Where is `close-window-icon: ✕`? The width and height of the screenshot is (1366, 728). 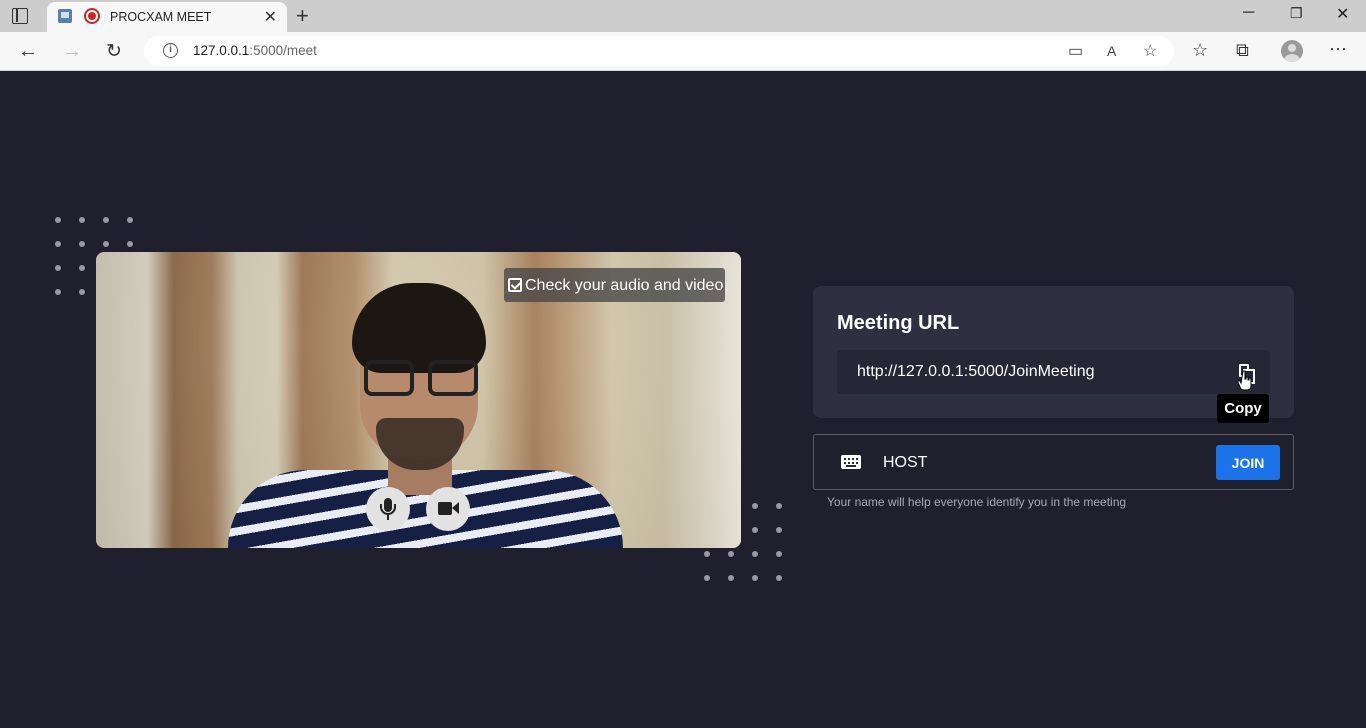
close-window-icon: ✕ is located at coordinates (1342, 14).